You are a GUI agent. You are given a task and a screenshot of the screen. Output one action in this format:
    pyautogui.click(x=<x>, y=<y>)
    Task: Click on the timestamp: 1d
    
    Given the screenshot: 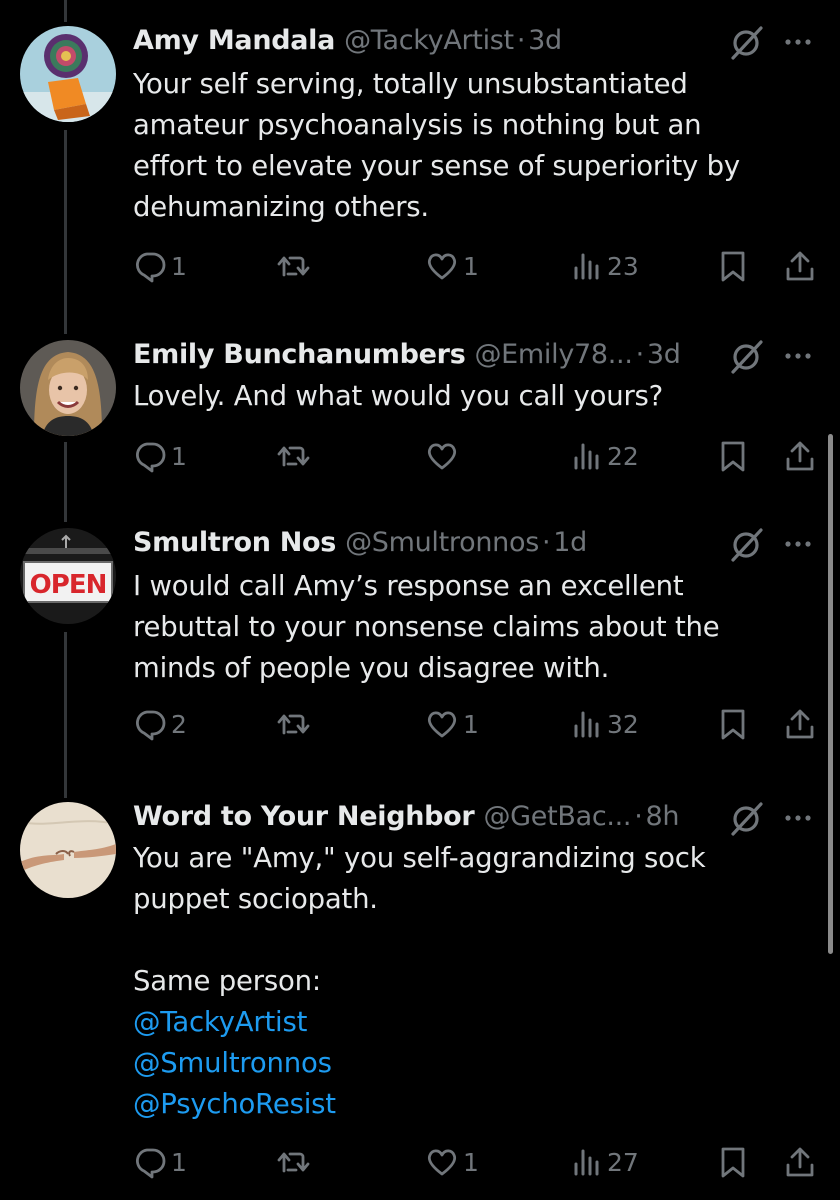 What is the action you would take?
    pyautogui.click(x=570, y=542)
    